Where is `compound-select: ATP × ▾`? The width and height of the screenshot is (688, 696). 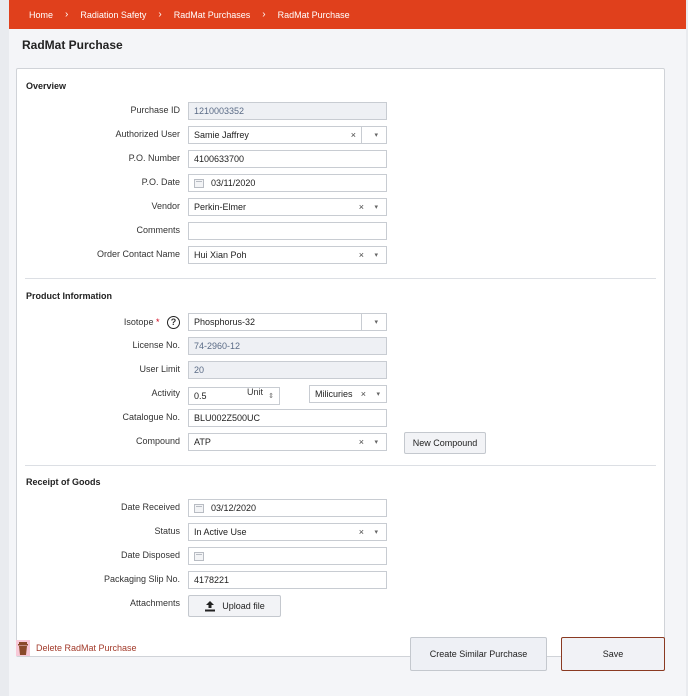
compound-select: ATP × ▾ is located at coordinates (287, 442).